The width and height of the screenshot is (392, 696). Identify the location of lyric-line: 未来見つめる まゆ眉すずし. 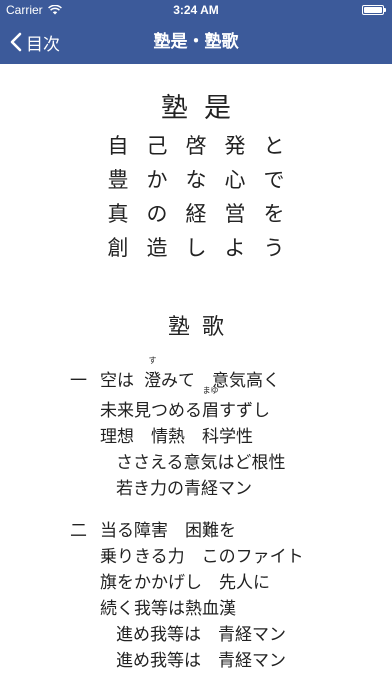
(185, 403).